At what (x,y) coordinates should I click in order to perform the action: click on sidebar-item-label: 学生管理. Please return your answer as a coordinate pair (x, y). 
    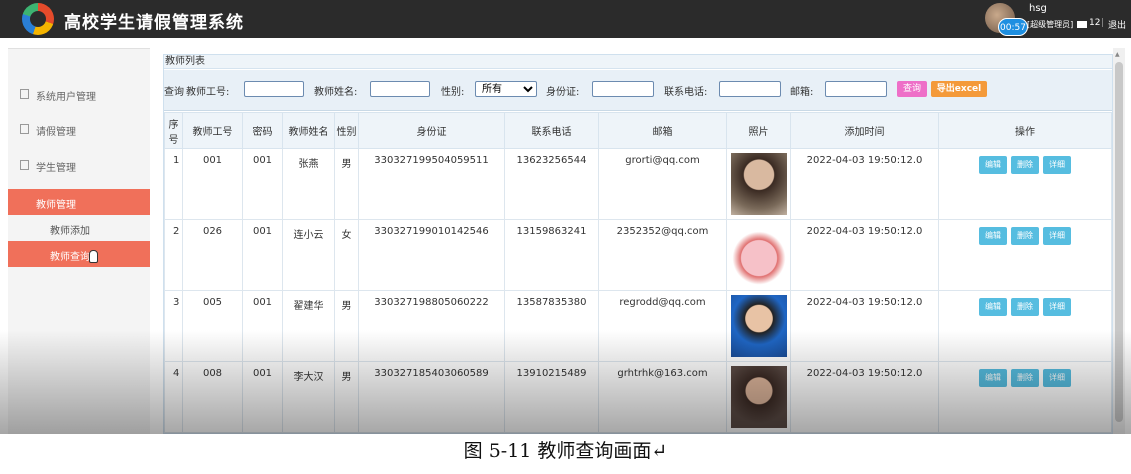
    Looking at the image, I should click on (56, 168).